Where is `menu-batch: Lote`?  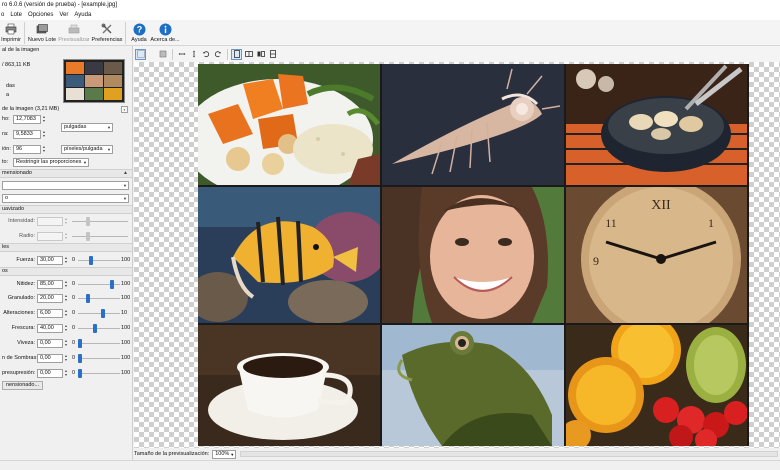 menu-batch: Lote is located at coordinates (16, 15).